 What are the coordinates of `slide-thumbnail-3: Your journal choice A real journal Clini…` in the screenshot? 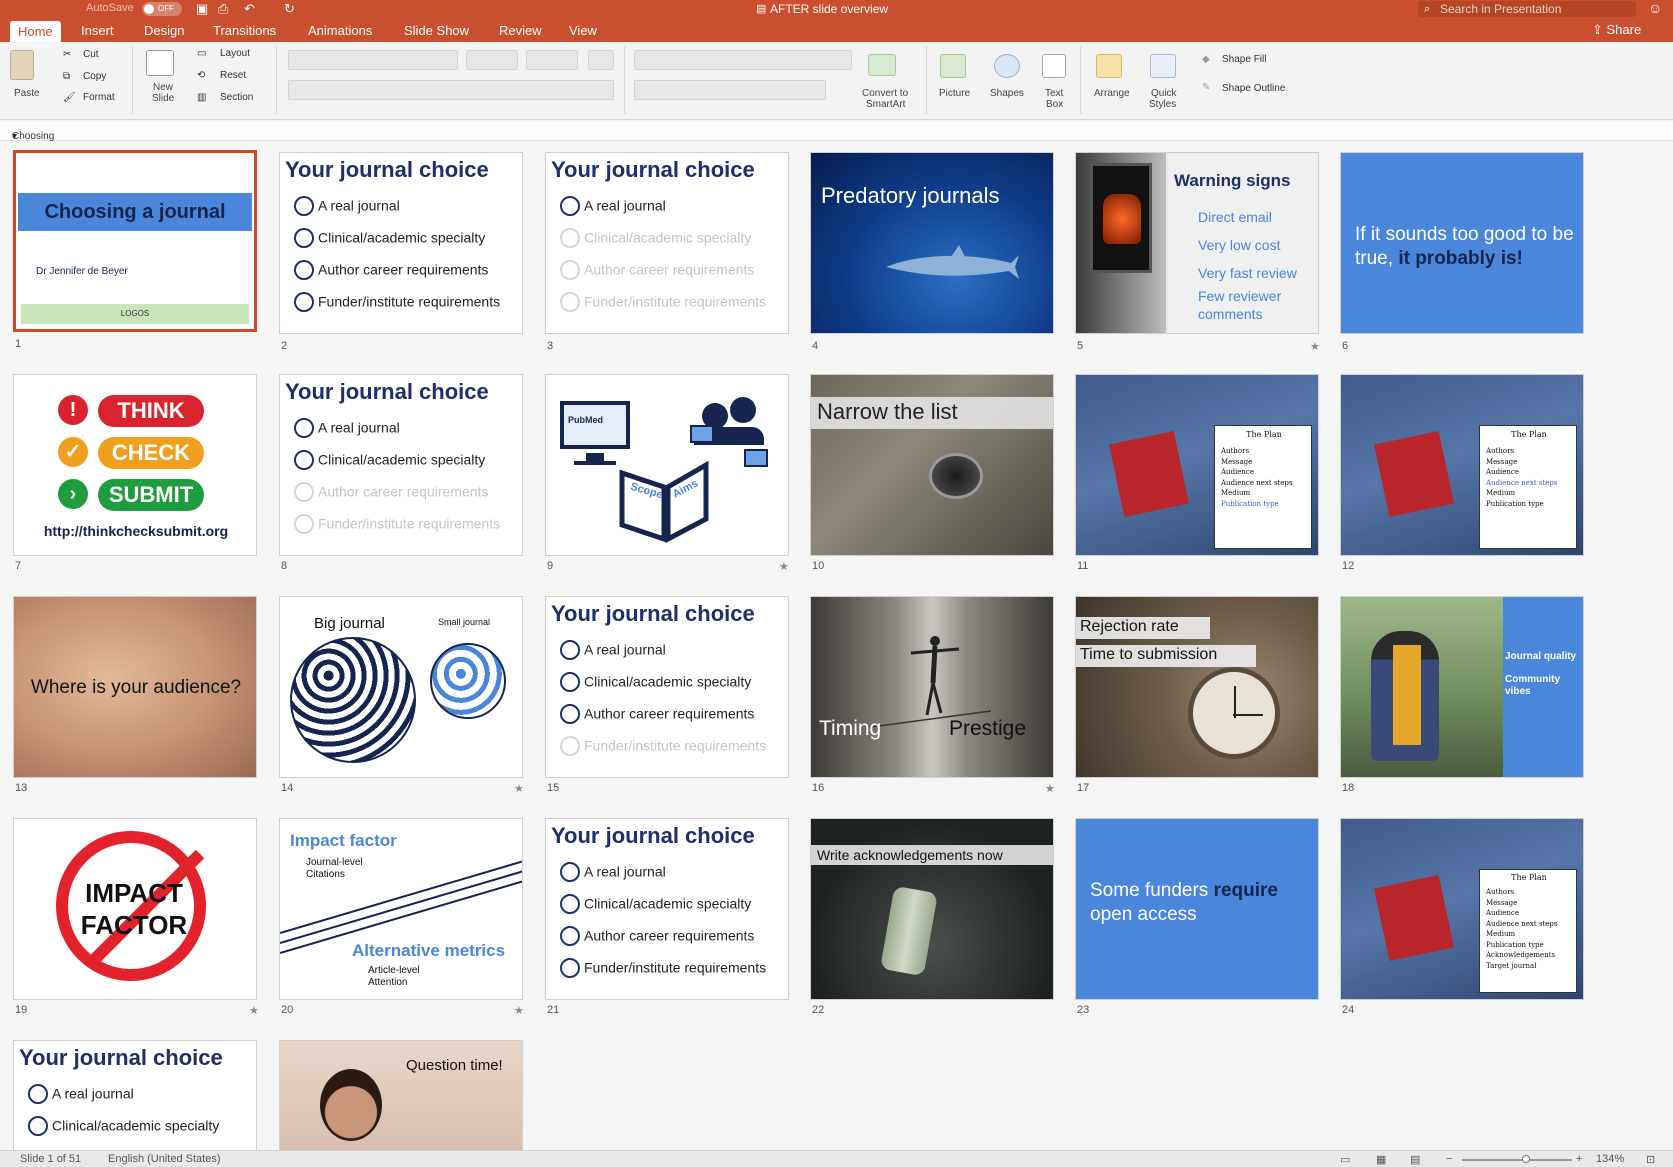 It's located at (667, 243).